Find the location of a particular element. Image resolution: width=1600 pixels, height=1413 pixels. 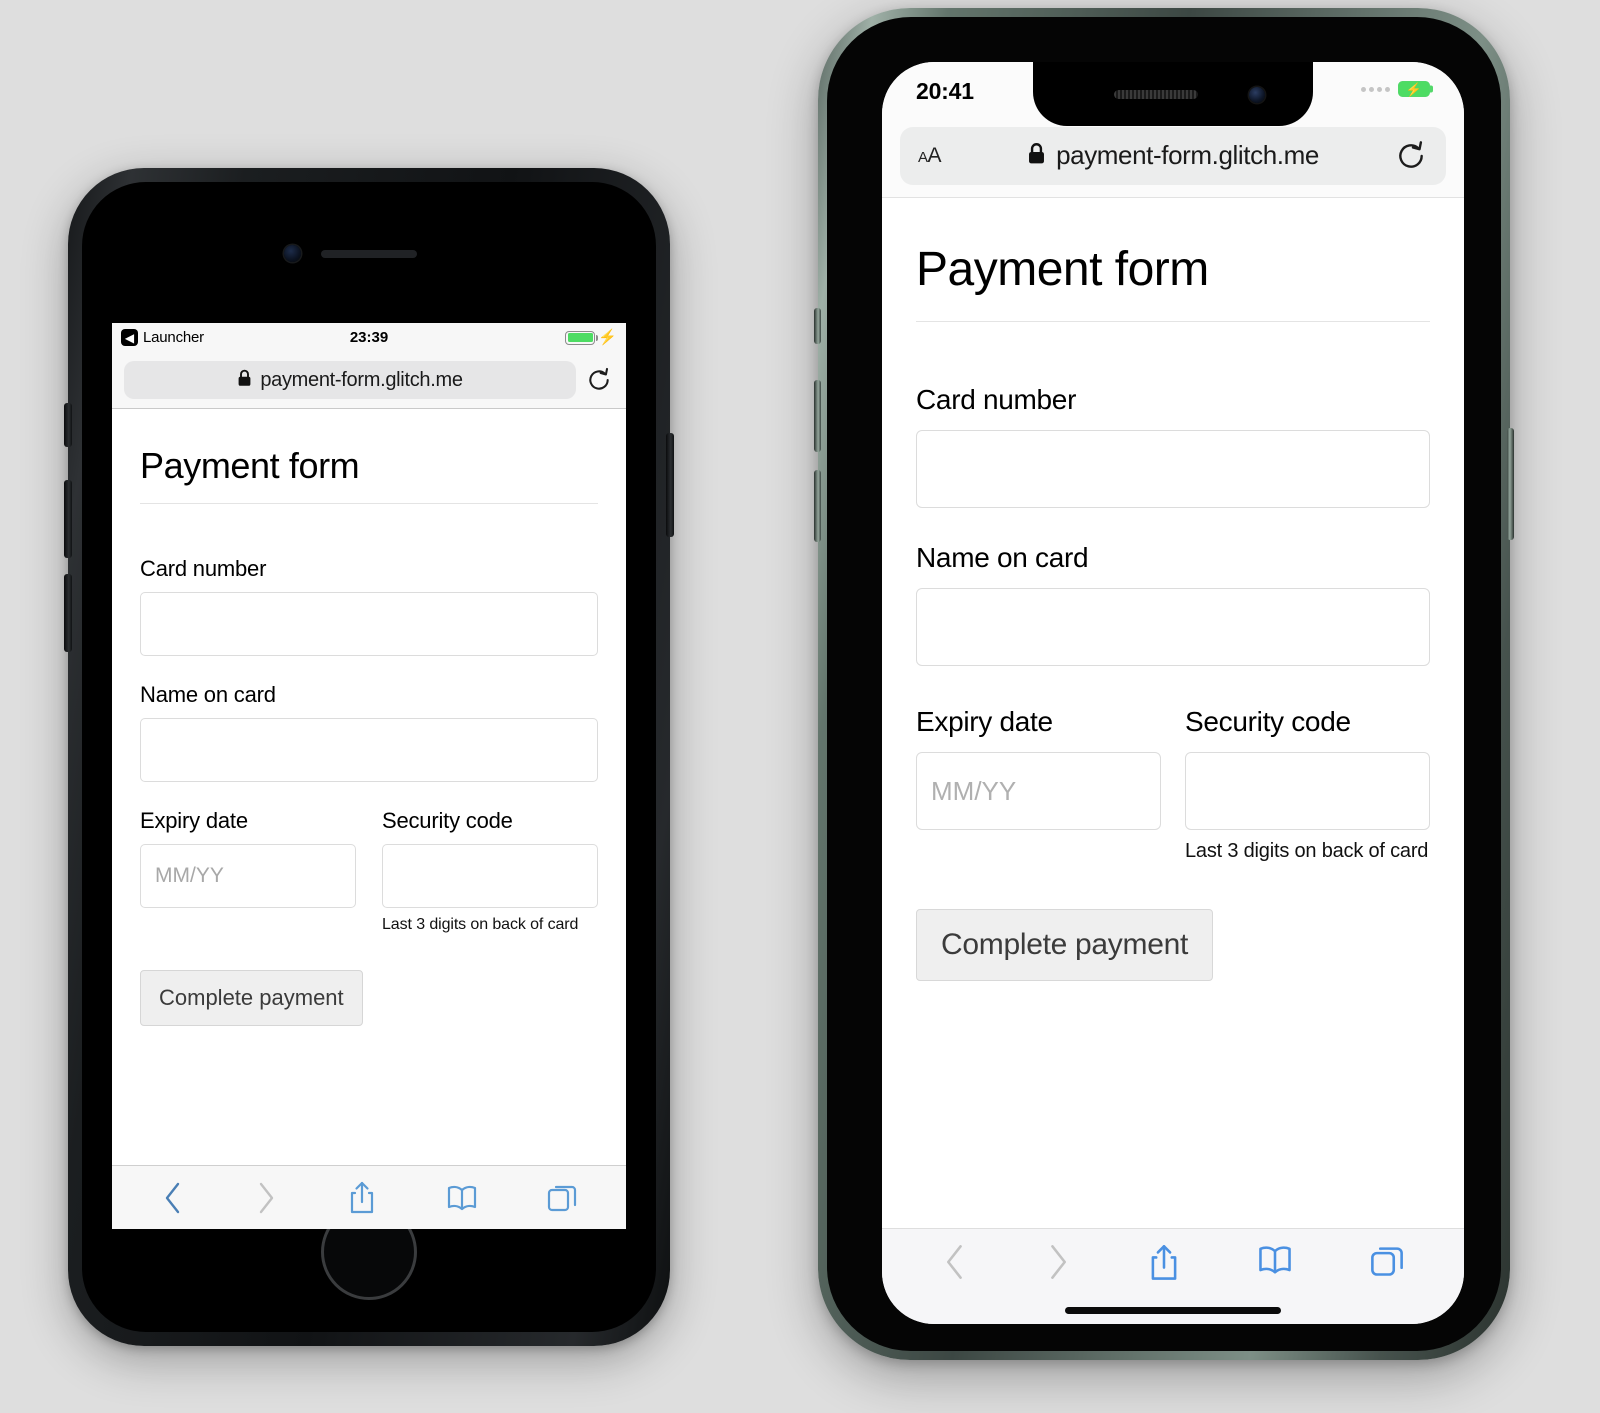

expiry-date-label-left: Expiry date is located at coordinates (194, 820).